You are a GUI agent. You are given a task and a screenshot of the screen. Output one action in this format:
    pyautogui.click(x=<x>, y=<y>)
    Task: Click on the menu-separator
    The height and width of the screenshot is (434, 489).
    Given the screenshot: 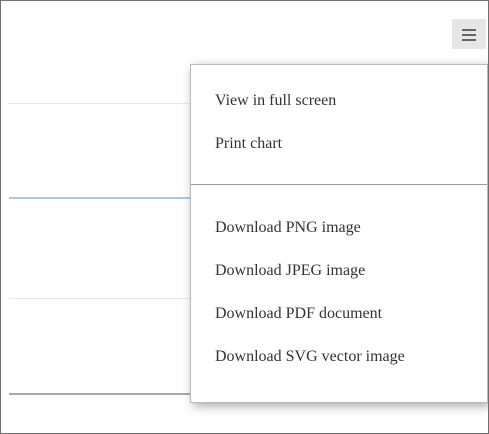 What is the action you would take?
    pyautogui.click(x=339, y=184)
    